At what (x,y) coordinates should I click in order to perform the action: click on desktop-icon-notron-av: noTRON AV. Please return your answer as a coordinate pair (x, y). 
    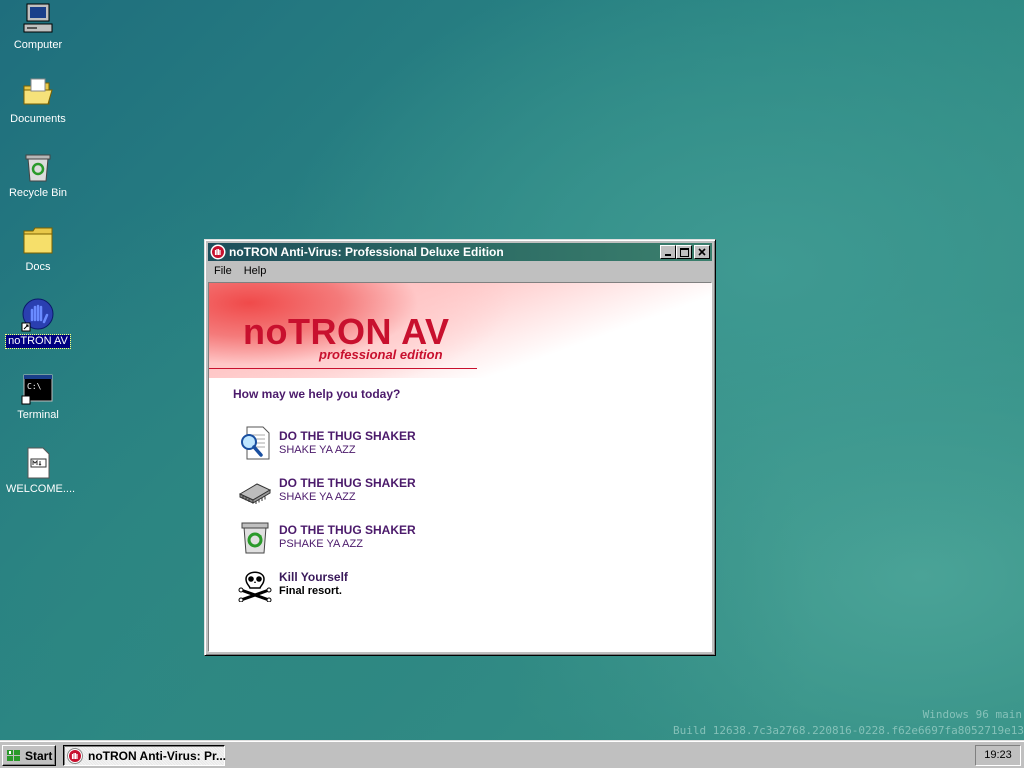
    Looking at the image, I should click on (38, 323).